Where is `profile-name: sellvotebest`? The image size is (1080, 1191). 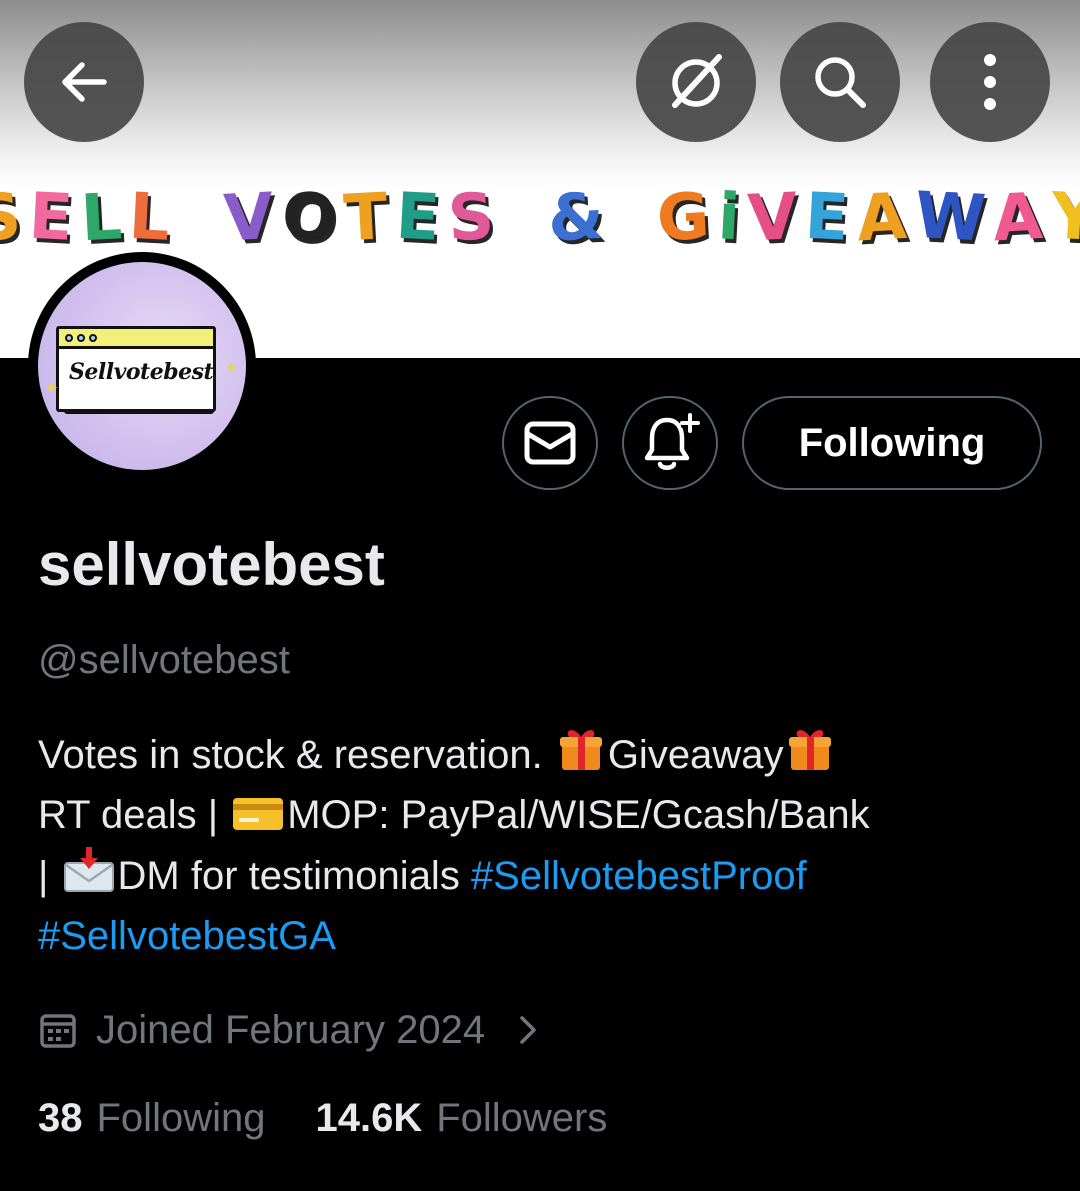
profile-name: sellvotebest is located at coordinates (211, 564).